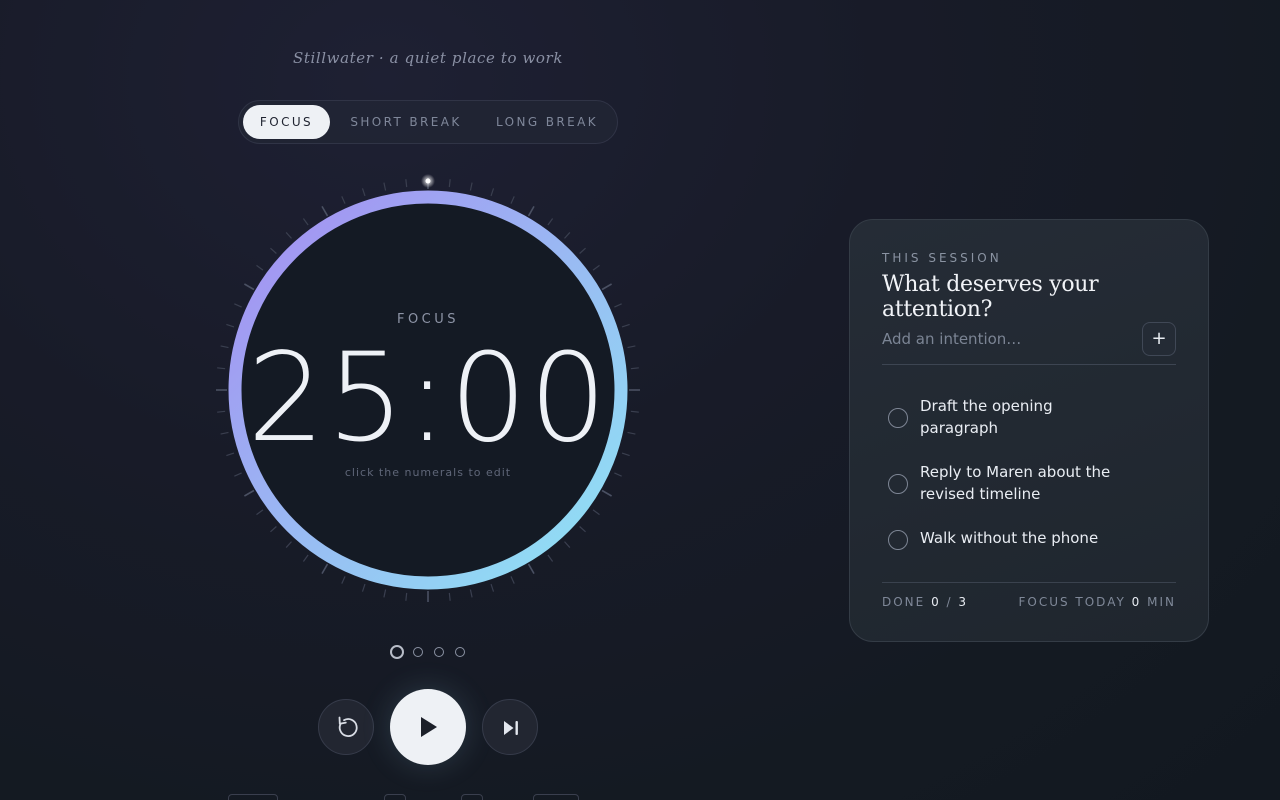 The height and width of the screenshot is (800, 1280). I want to click on skip-button, so click(510, 727).